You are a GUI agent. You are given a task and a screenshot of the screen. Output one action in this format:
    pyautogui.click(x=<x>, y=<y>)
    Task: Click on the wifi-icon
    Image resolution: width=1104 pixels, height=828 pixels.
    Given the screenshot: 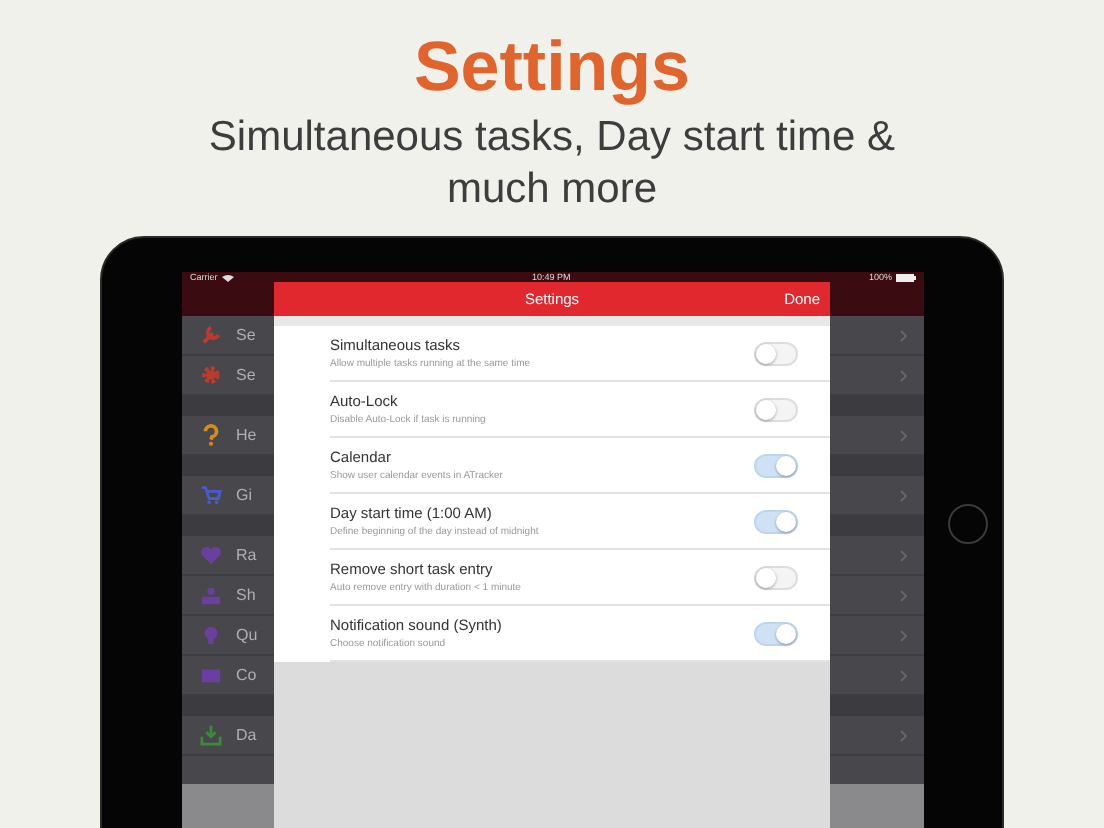 What is the action you would take?
    pyautogui.click(x=227, y=277)
    